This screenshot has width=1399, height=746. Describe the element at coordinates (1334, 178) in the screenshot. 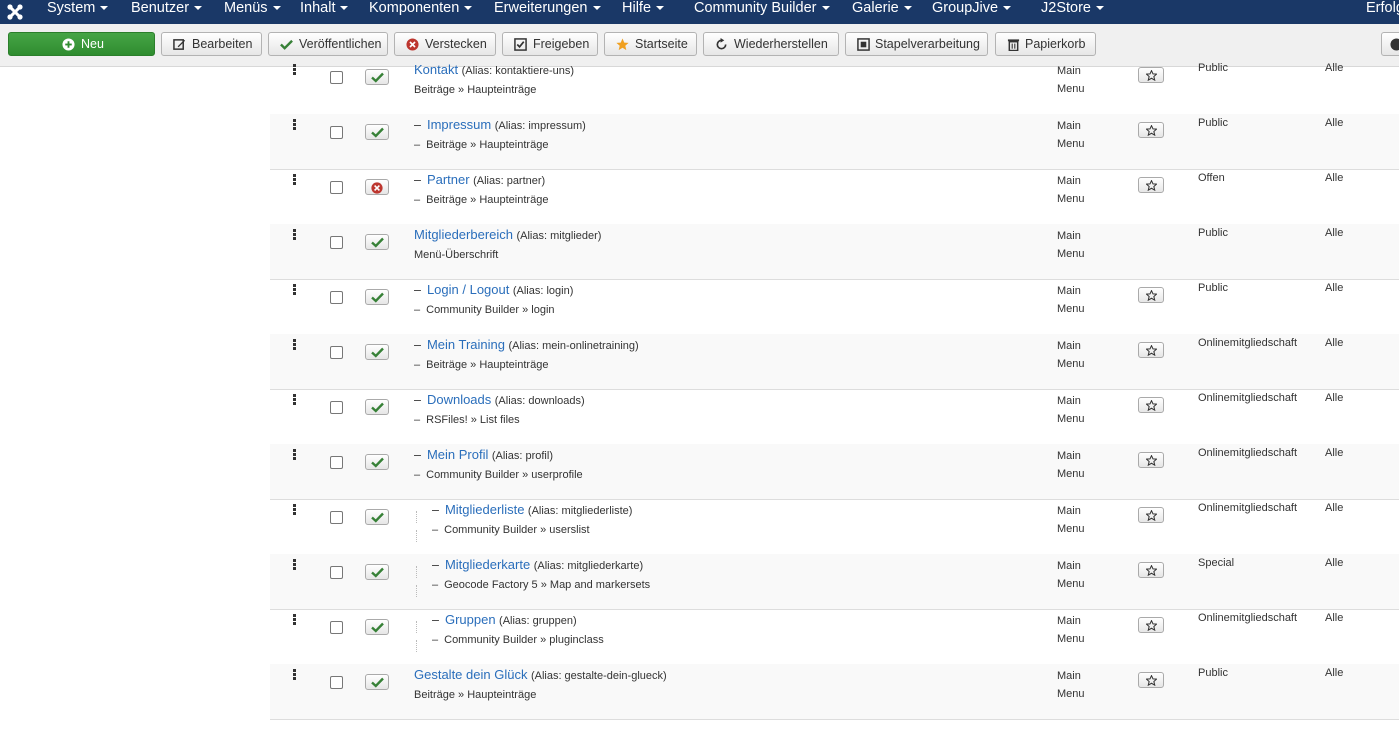

I see `language: Alle` at that location.